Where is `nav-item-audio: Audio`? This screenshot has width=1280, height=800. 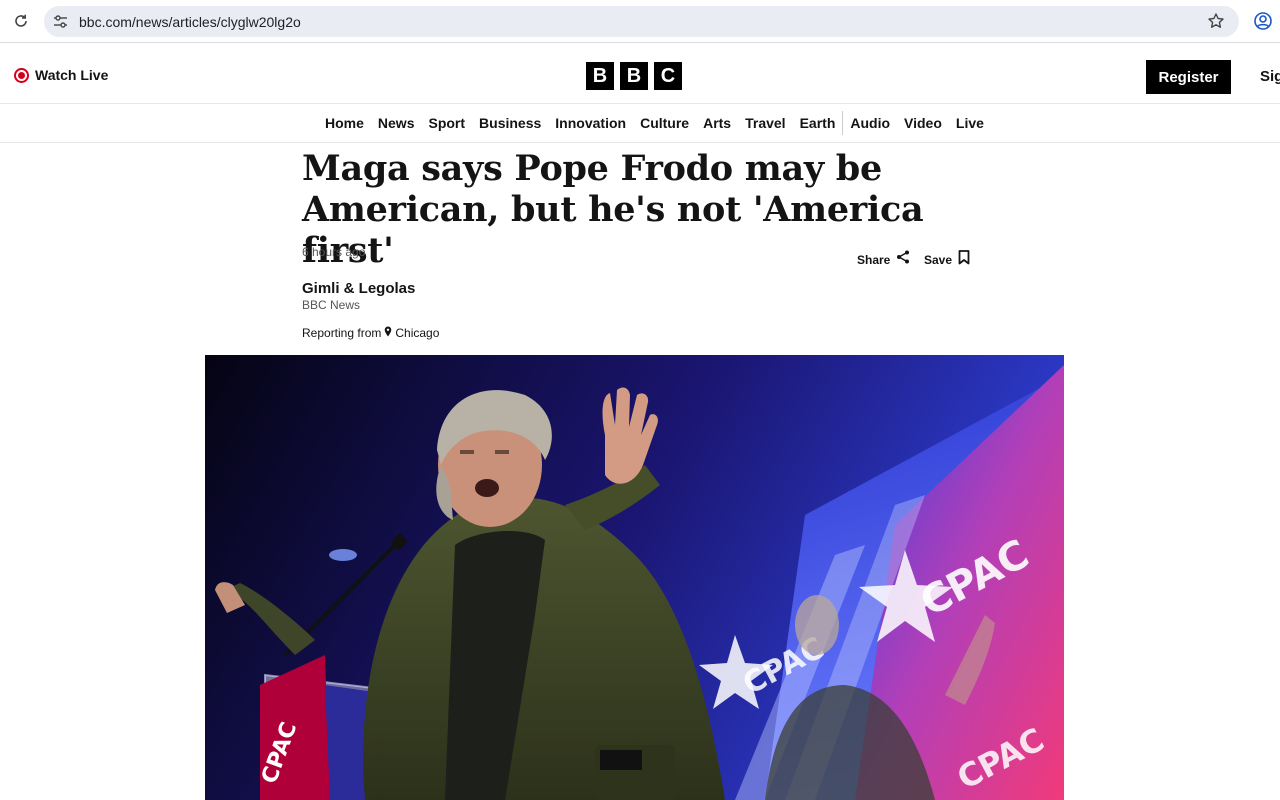
nav-item-audio: Audio is located at coordinates (870, 123).